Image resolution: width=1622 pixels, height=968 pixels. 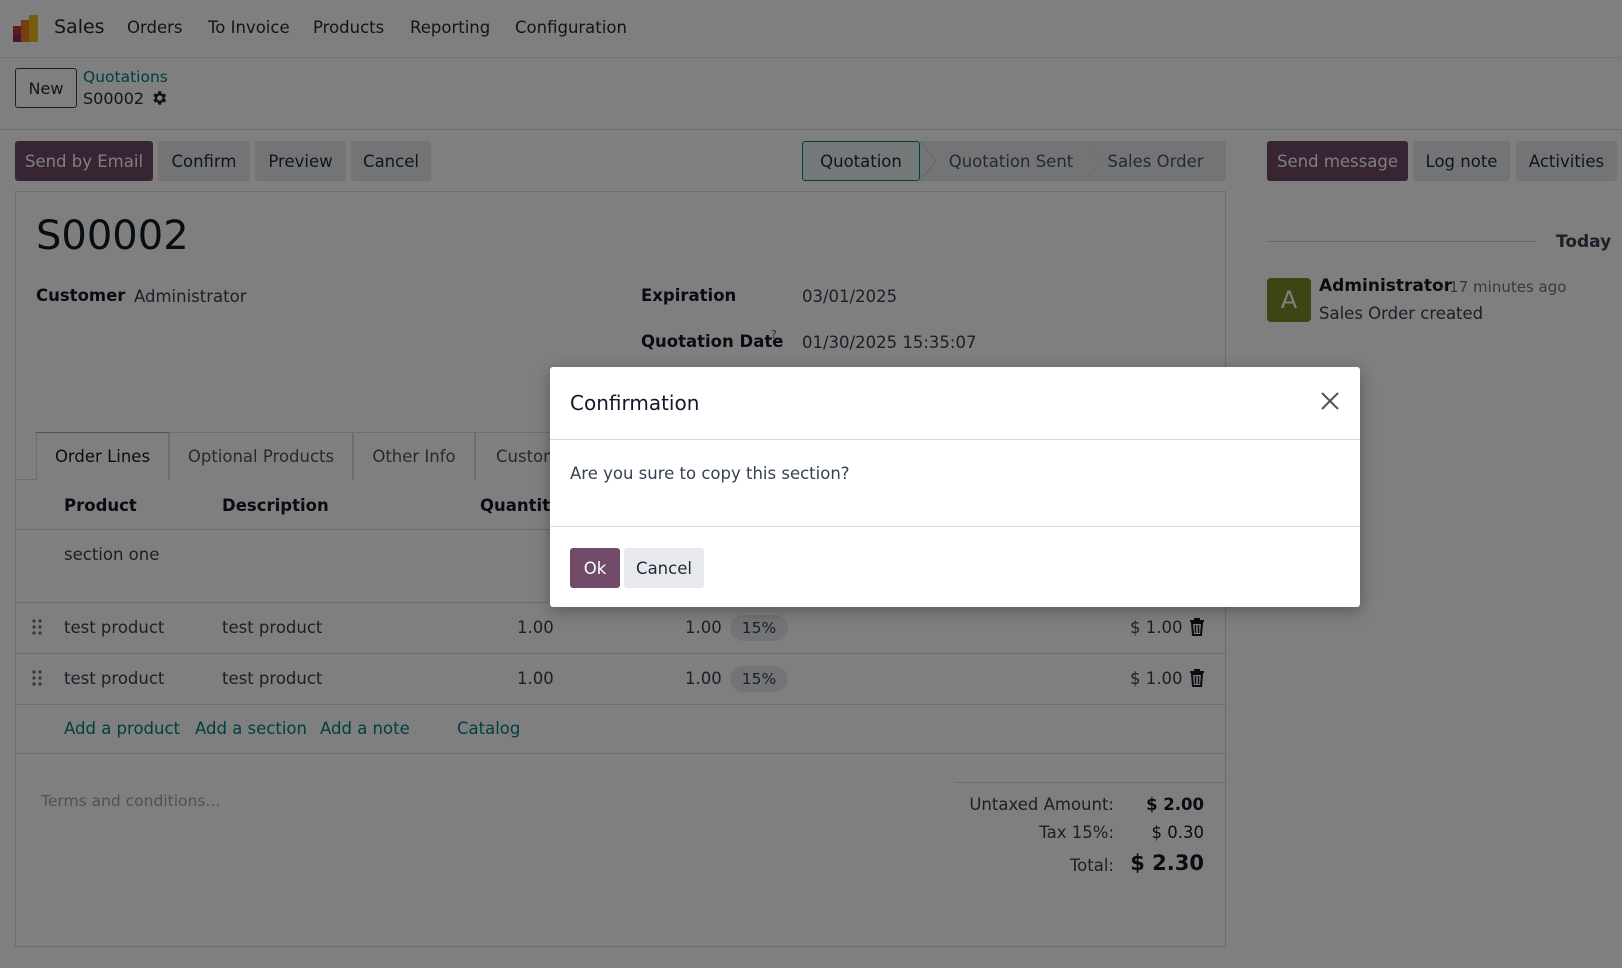 I want to click on dialog-header-divider, so click(x=955, y=439).